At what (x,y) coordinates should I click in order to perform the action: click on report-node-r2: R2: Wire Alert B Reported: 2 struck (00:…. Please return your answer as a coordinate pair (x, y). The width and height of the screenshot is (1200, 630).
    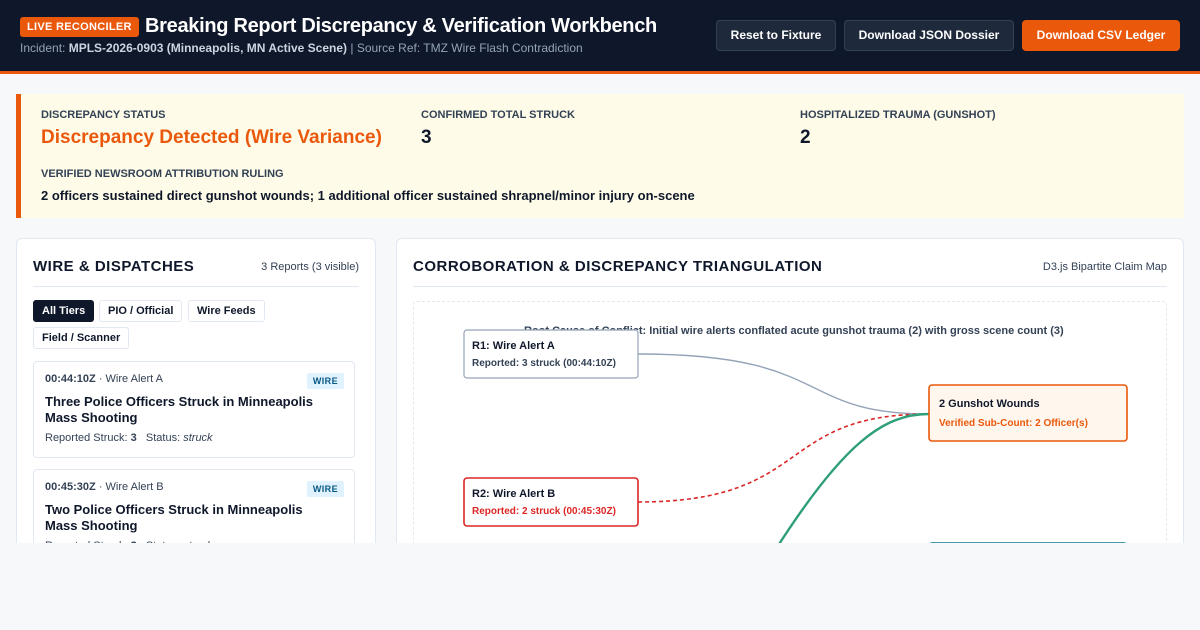
    Looking at the image, I should click on (551, 502).